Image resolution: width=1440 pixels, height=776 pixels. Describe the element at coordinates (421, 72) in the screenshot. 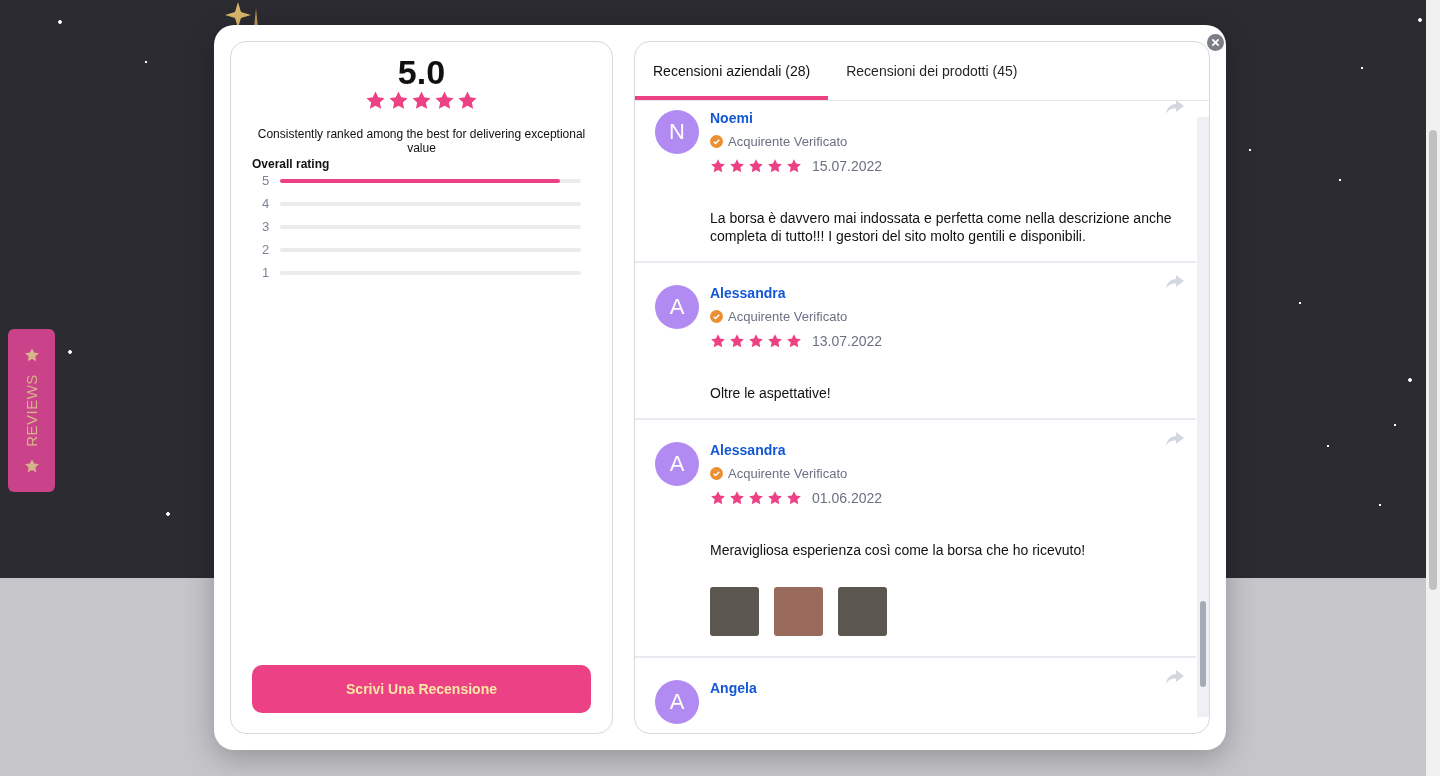

I see `average-score: 5.0` at that location.